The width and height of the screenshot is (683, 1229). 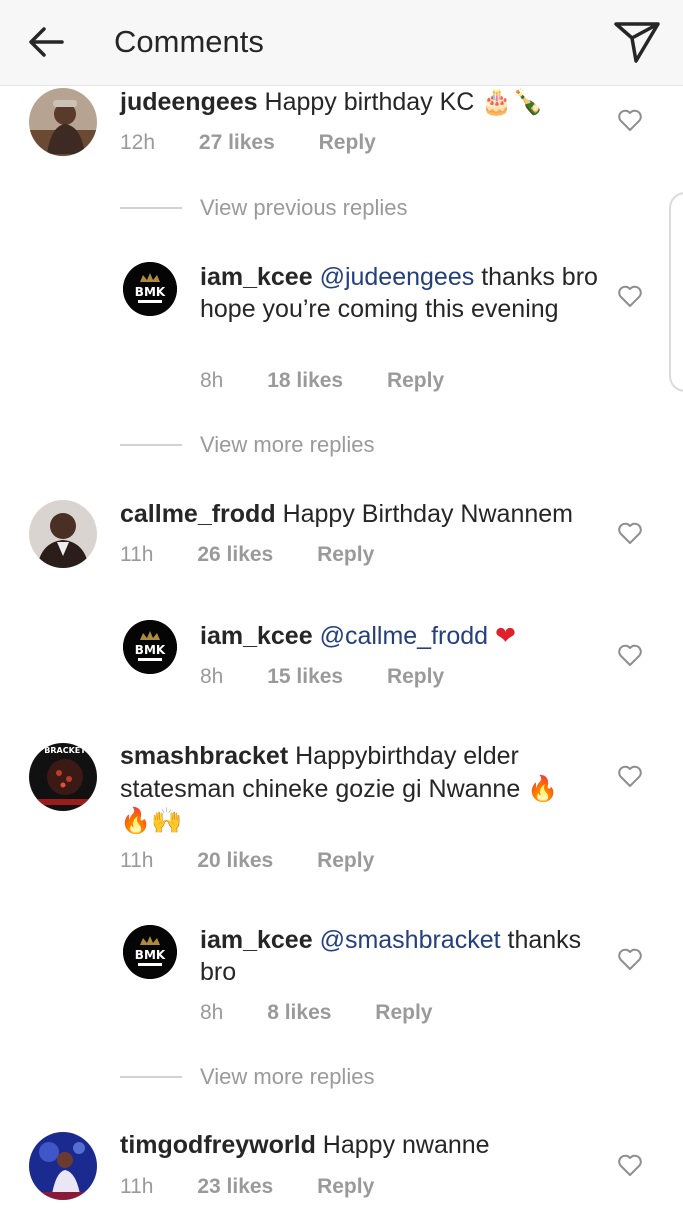 What do you see at coordinates (204, 756) in the screenshot?
I see `username: smashbracket` at bounding box center [204, 756].